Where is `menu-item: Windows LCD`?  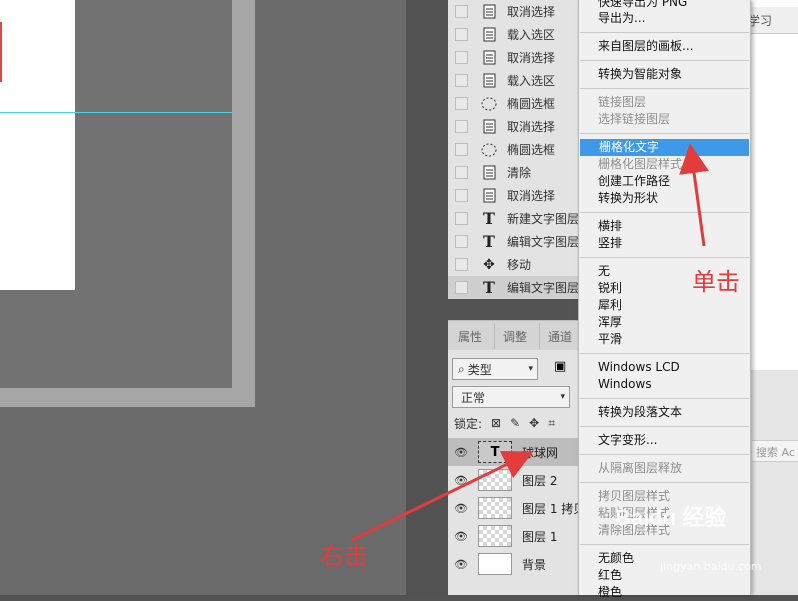 menu-item: Windows LCD is located at coordinates (664, 367).